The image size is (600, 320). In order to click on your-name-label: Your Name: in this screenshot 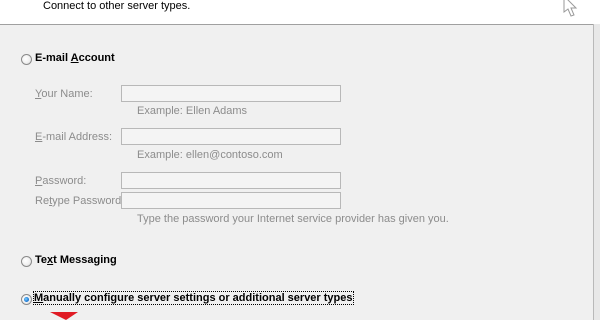, I will do `click(64, 94)`.